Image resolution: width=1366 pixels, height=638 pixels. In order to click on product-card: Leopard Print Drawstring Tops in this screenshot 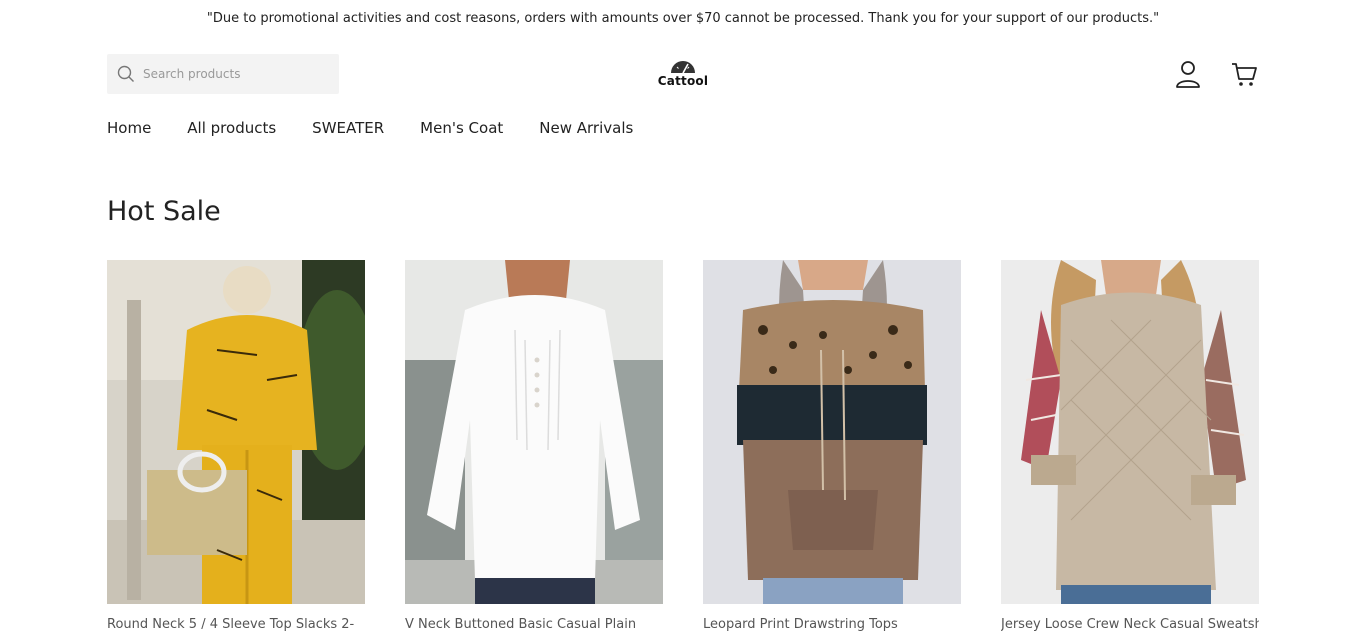, I will do `click(832, 446)`.